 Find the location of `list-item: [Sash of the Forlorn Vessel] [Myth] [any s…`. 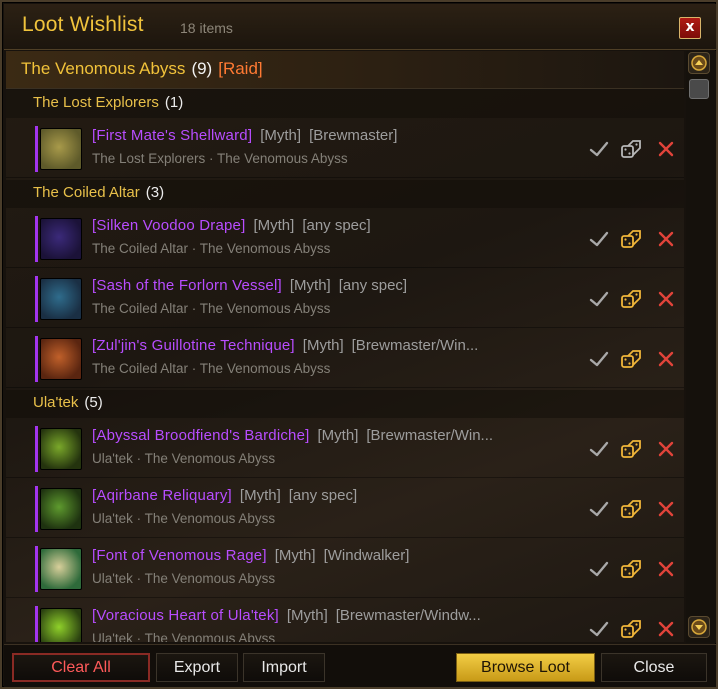

list-item: [Sash of the Forlorn Vessel] [Myth] [any s… is located at coordinates (345, 299).